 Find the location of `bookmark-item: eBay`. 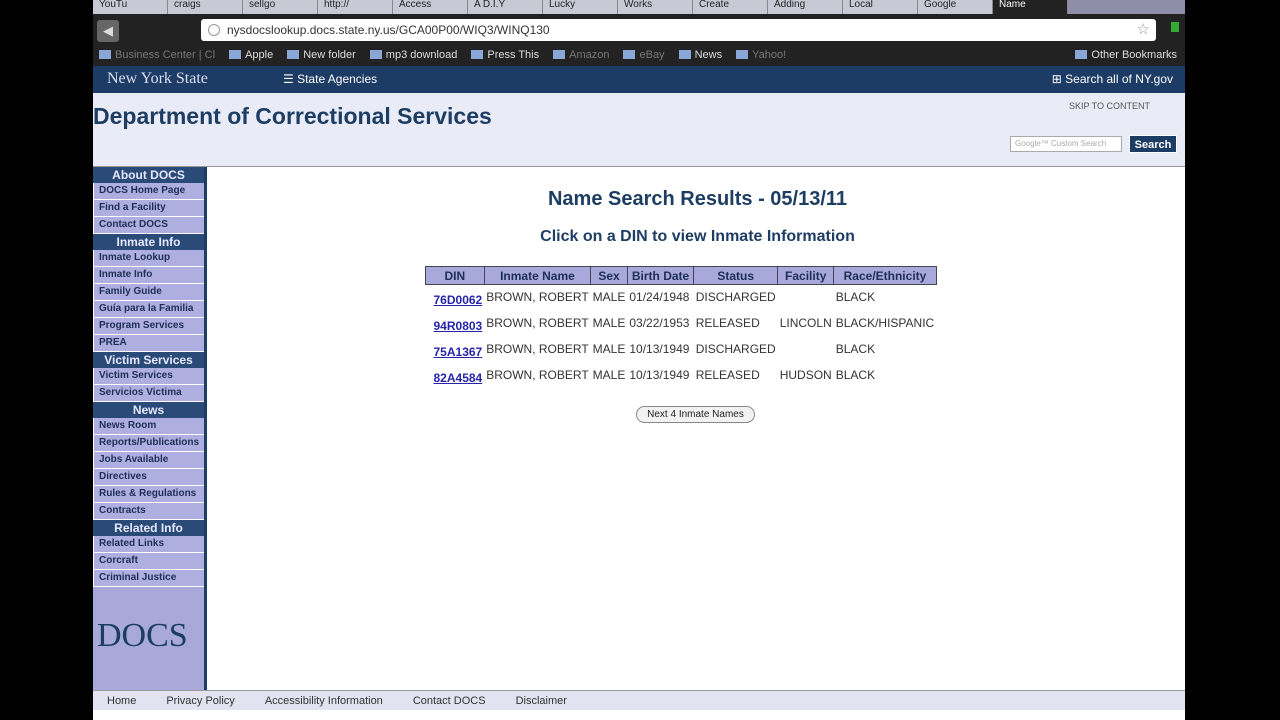

bookmark-item: eBay is located at coordinates (644, 55).